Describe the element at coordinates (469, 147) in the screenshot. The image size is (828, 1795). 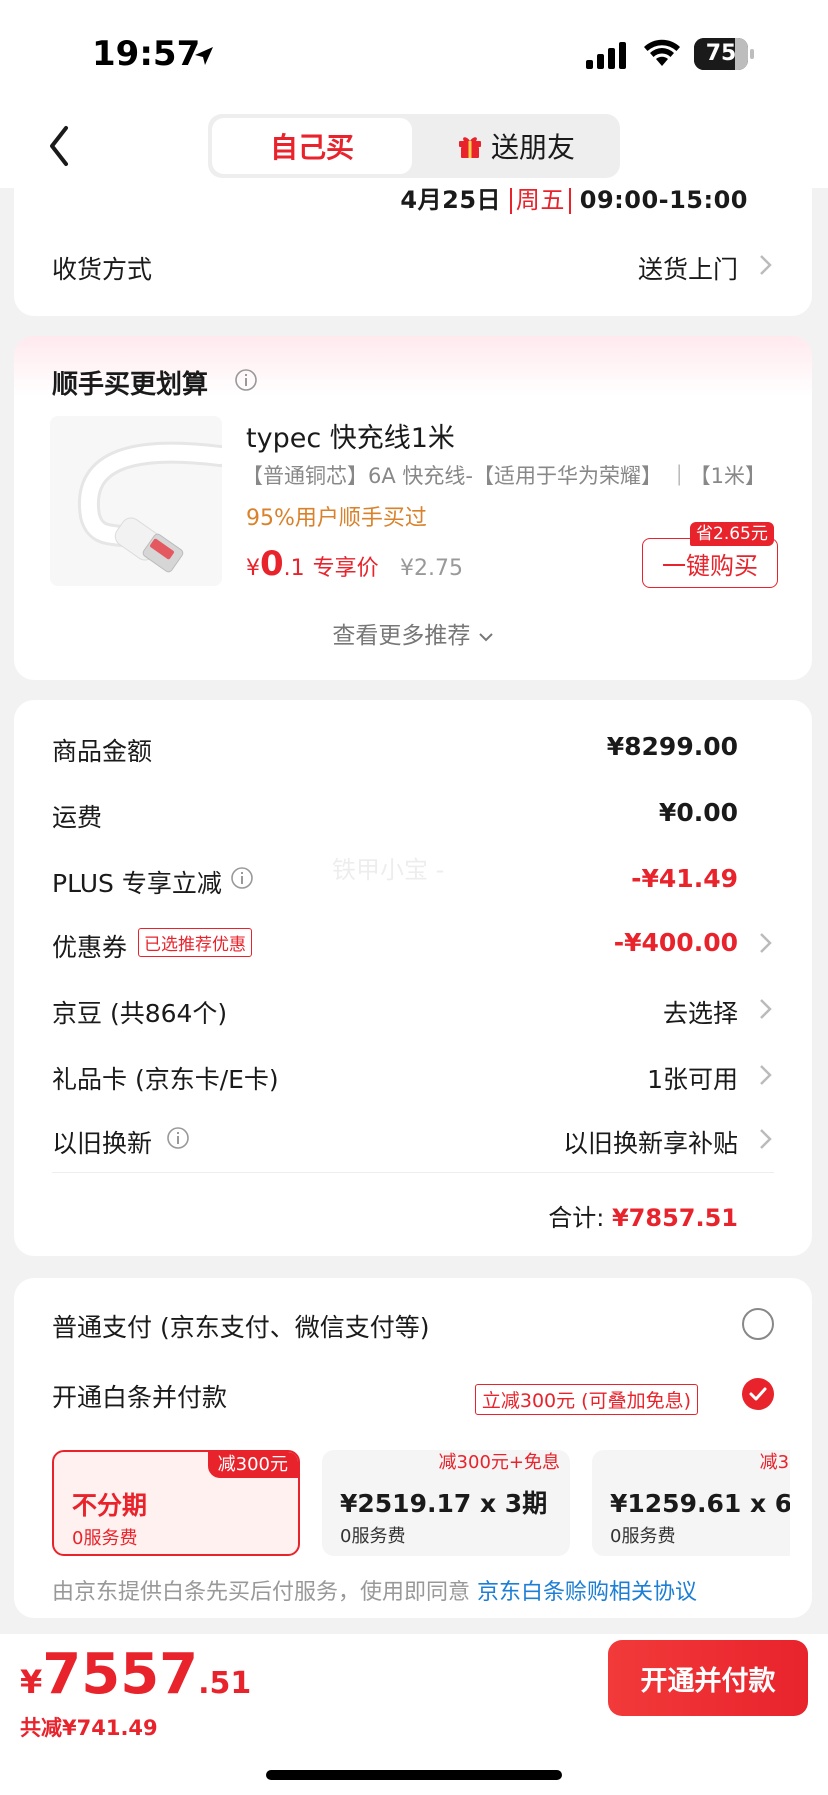
I see `gift-icon` at that location.